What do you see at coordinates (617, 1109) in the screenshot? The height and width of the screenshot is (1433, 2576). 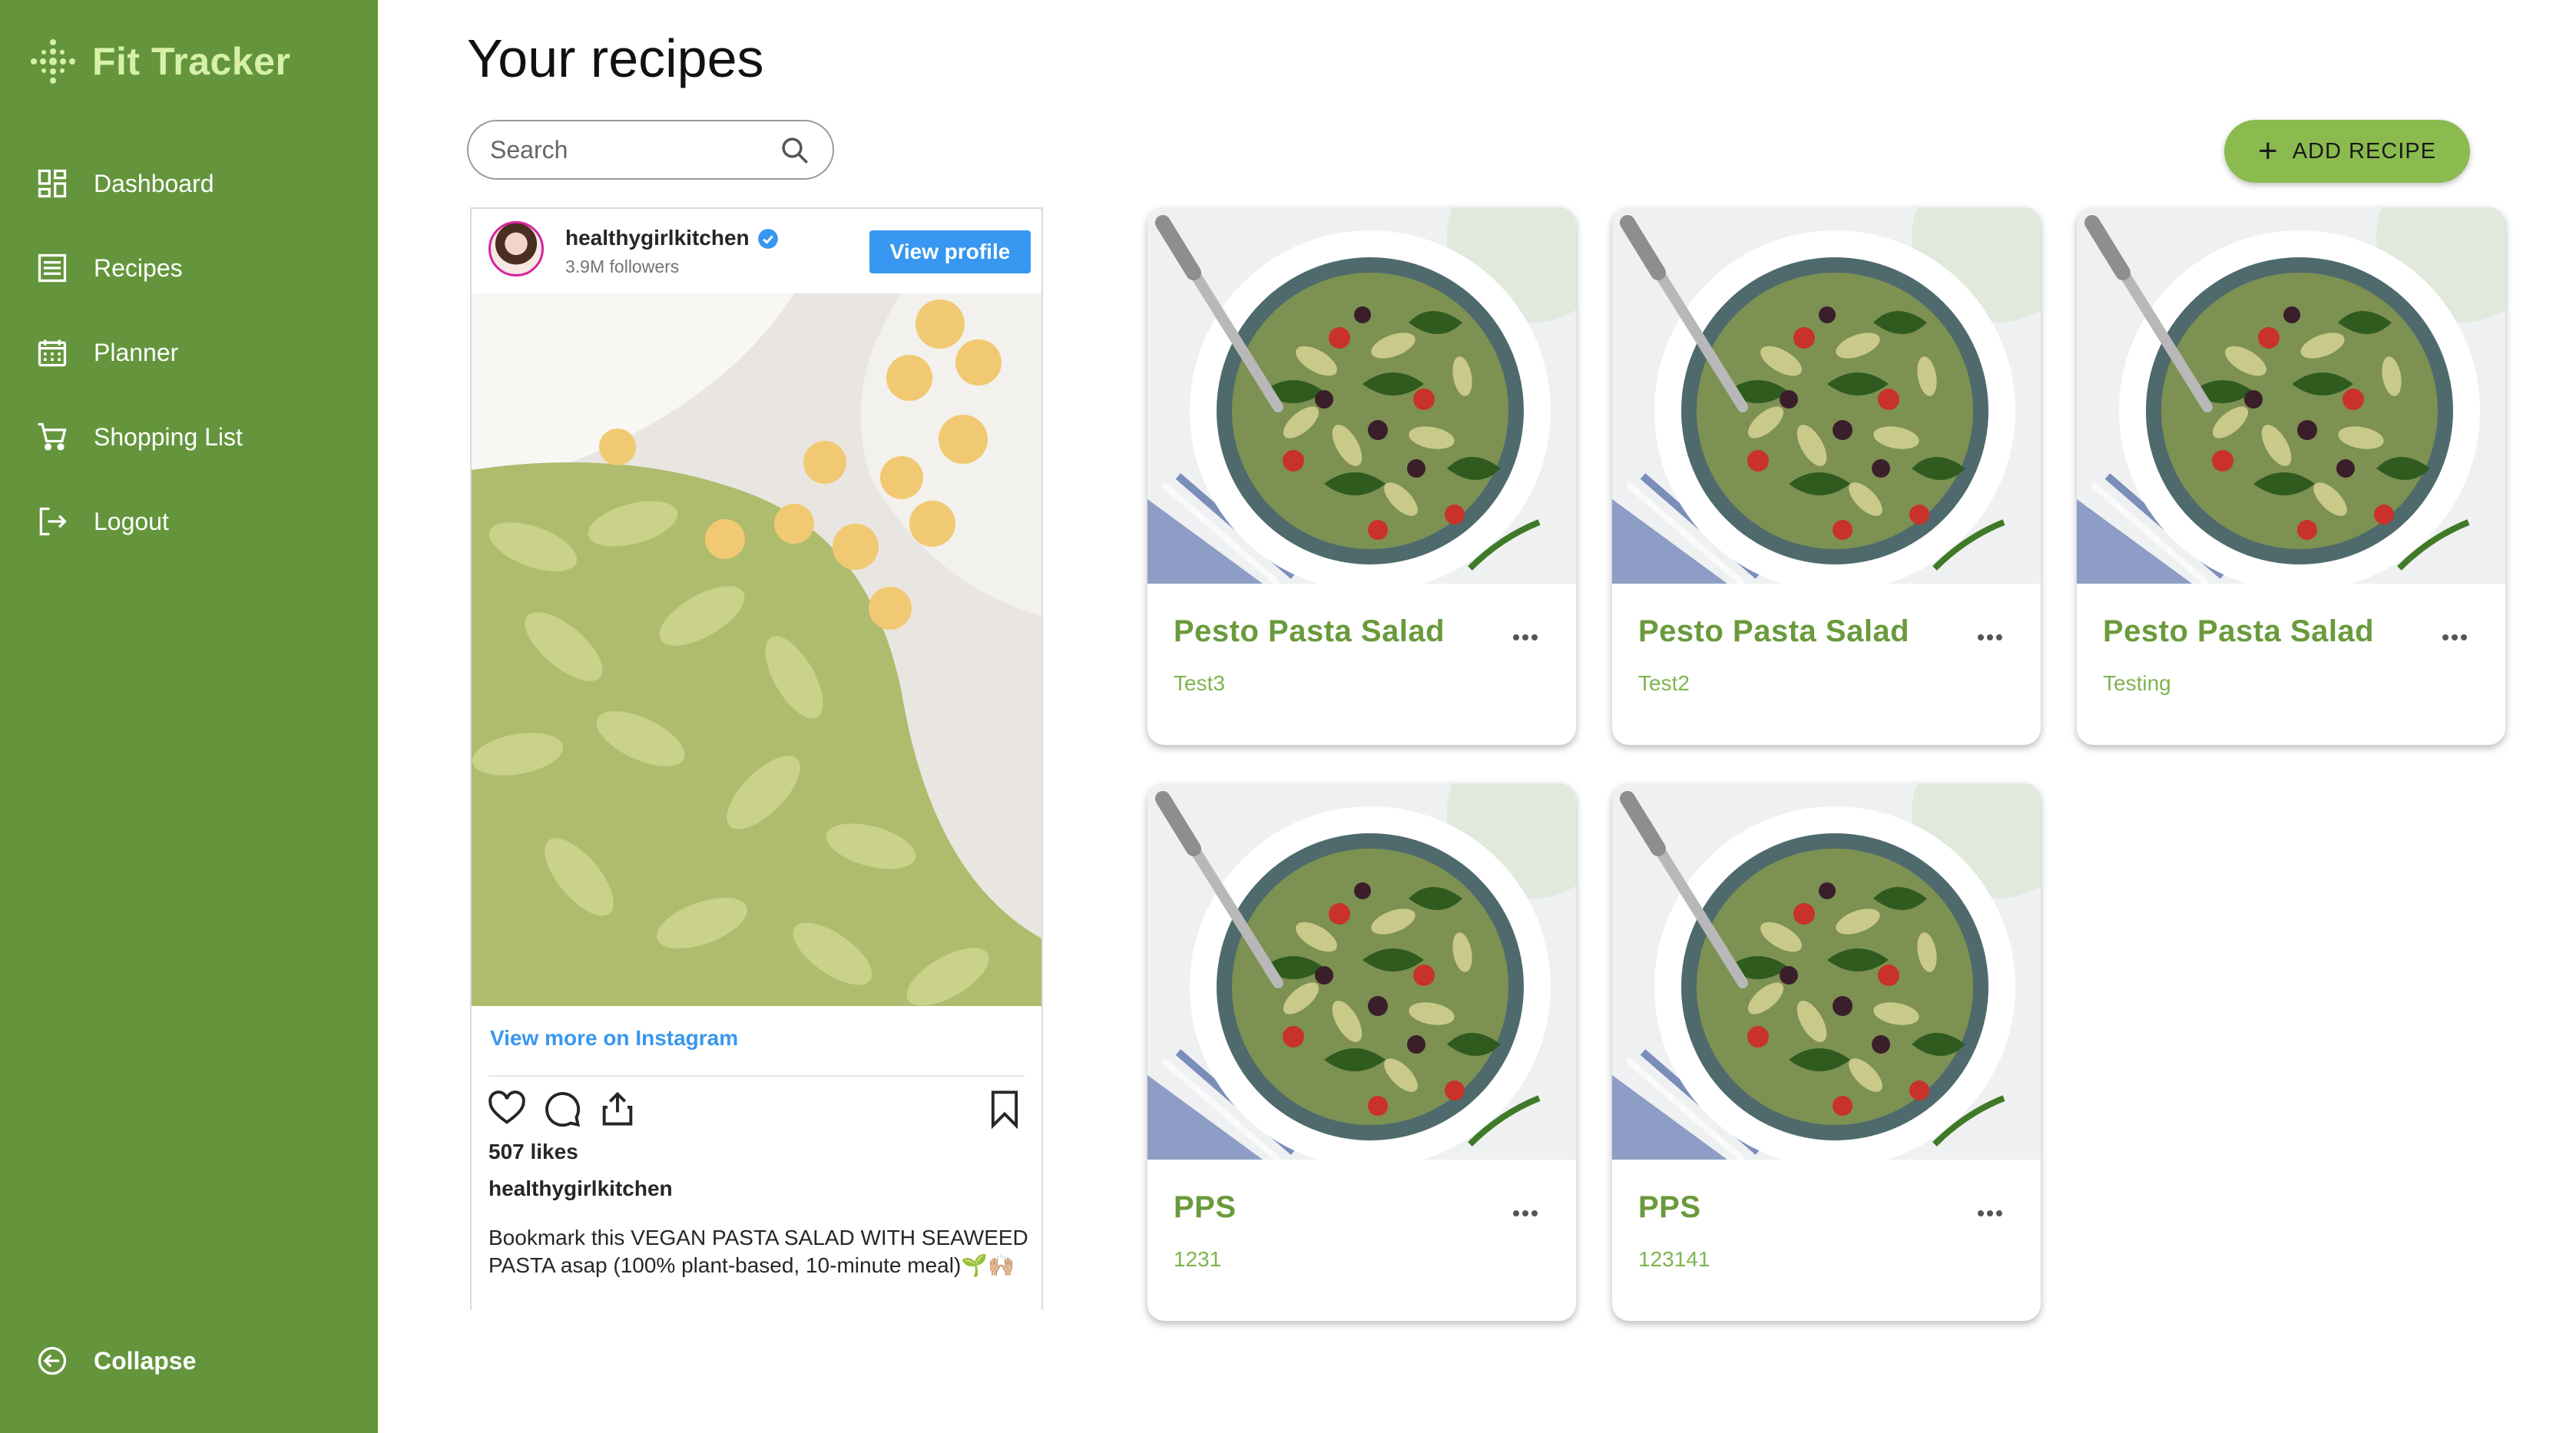 I see `share-icon` at bounding box center [617, 1109].